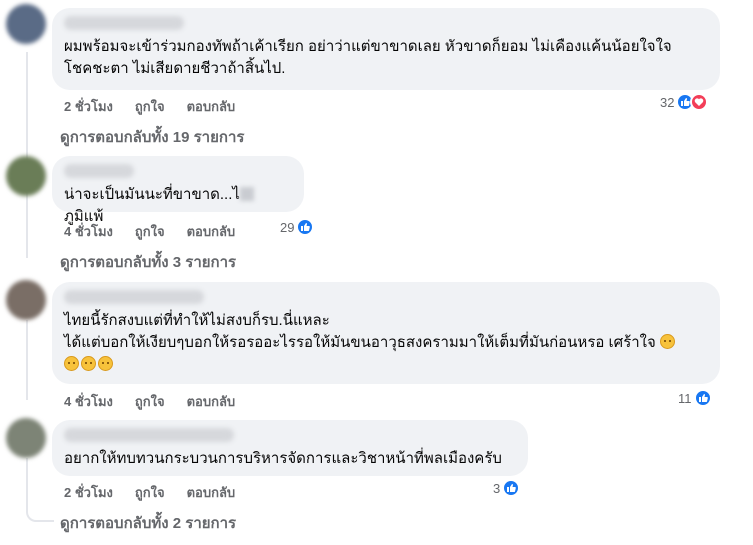  What do you see at coordinates (684, 102) in the screenshot?
I see `reaction-summary: 32` at bounding box center [684, 102].